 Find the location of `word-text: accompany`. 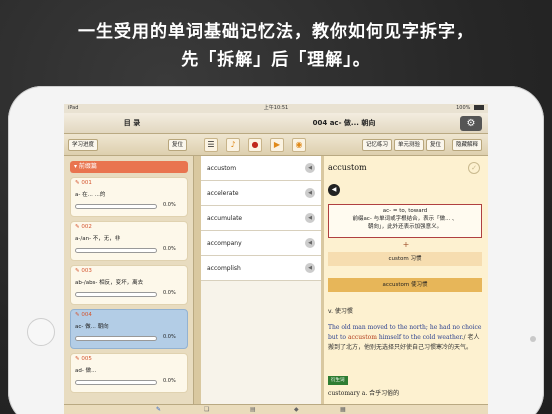

word-text: accompany is located at coordinates (224, 243).